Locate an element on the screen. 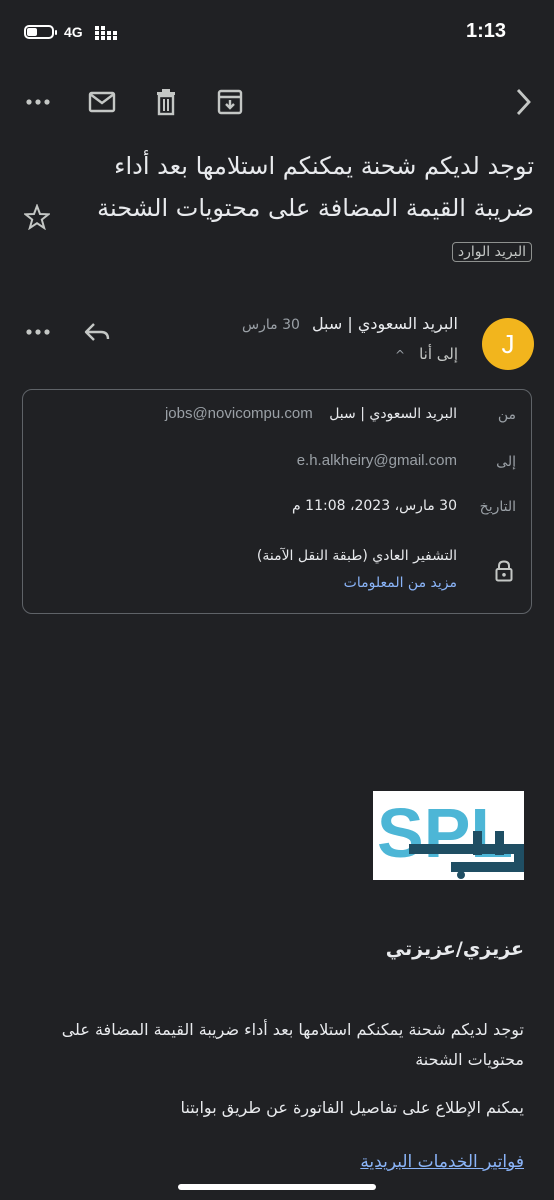  date-value: 30 مارس، 2023، 11:08 م is located at coordinates (374, 506).